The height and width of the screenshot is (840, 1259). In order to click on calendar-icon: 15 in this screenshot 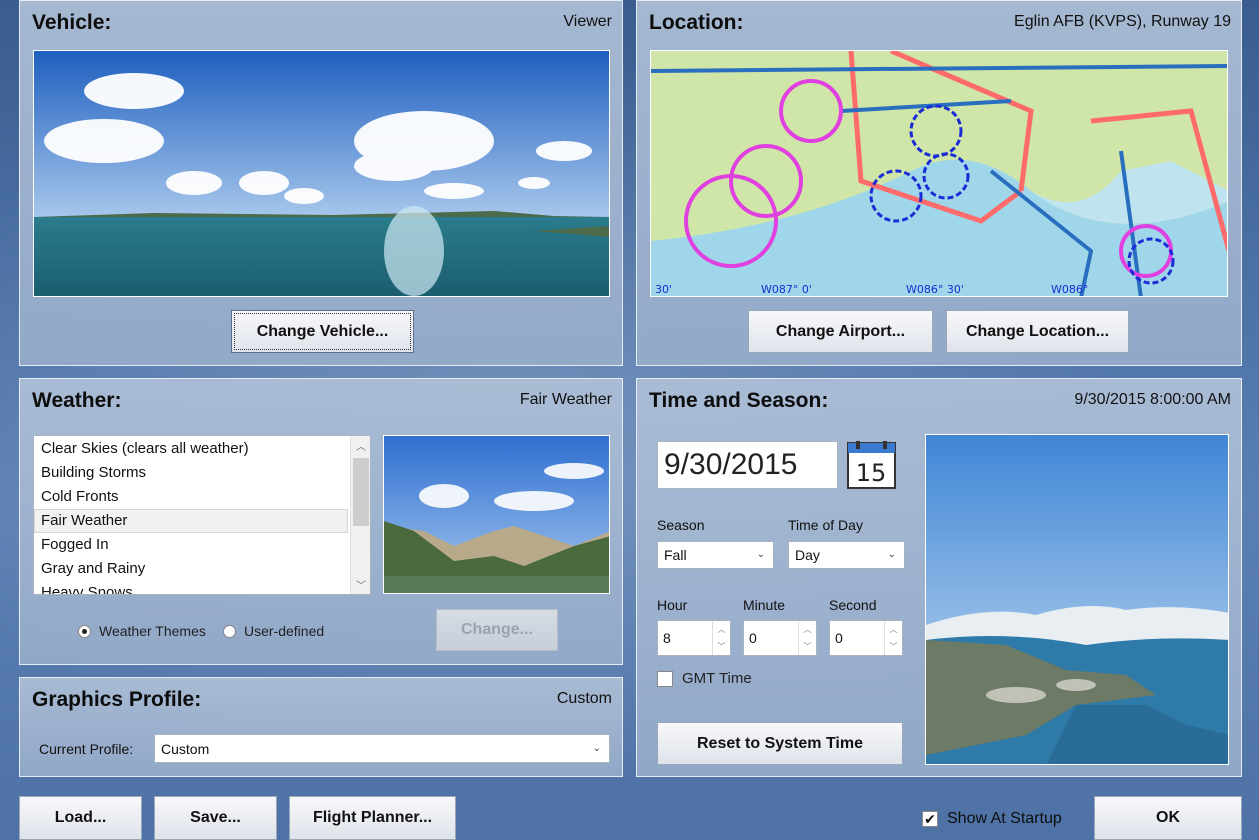, I will do `click(871, 465)`.